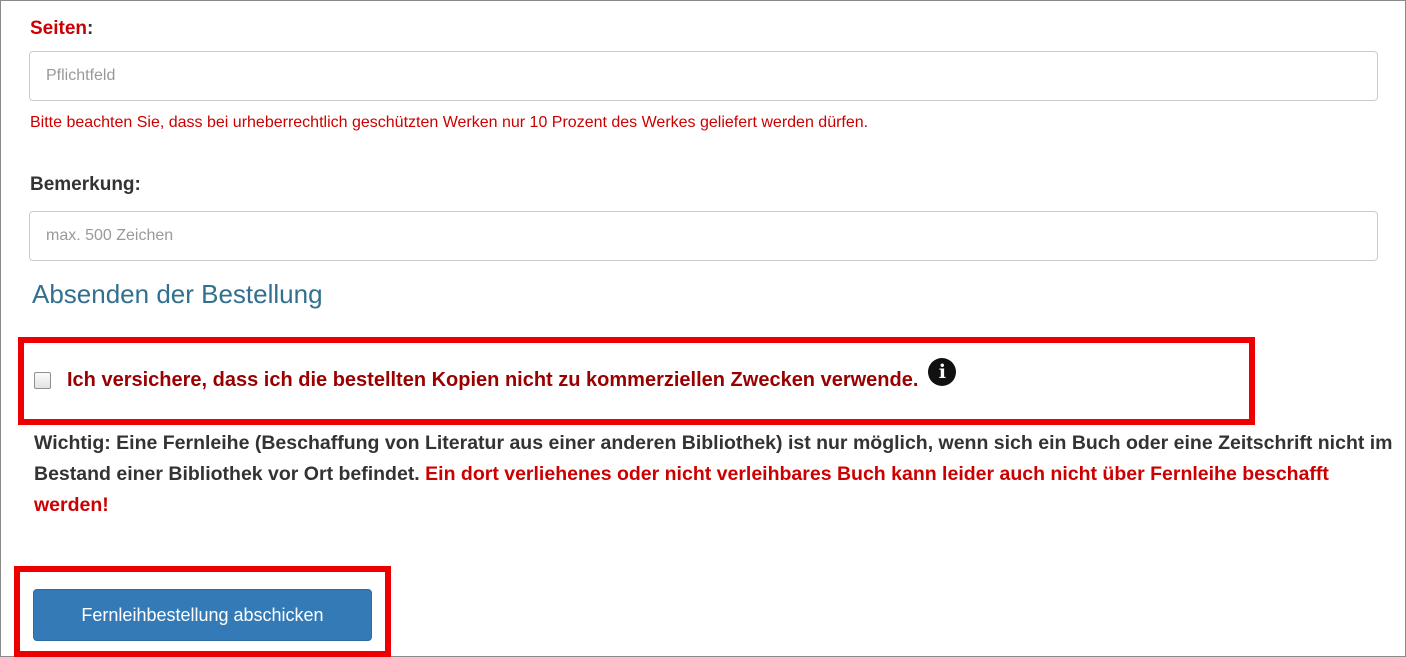  Describe the element at coordinates (942, 372) in the screenshot. I see `info-circle-icon: i` at that location.